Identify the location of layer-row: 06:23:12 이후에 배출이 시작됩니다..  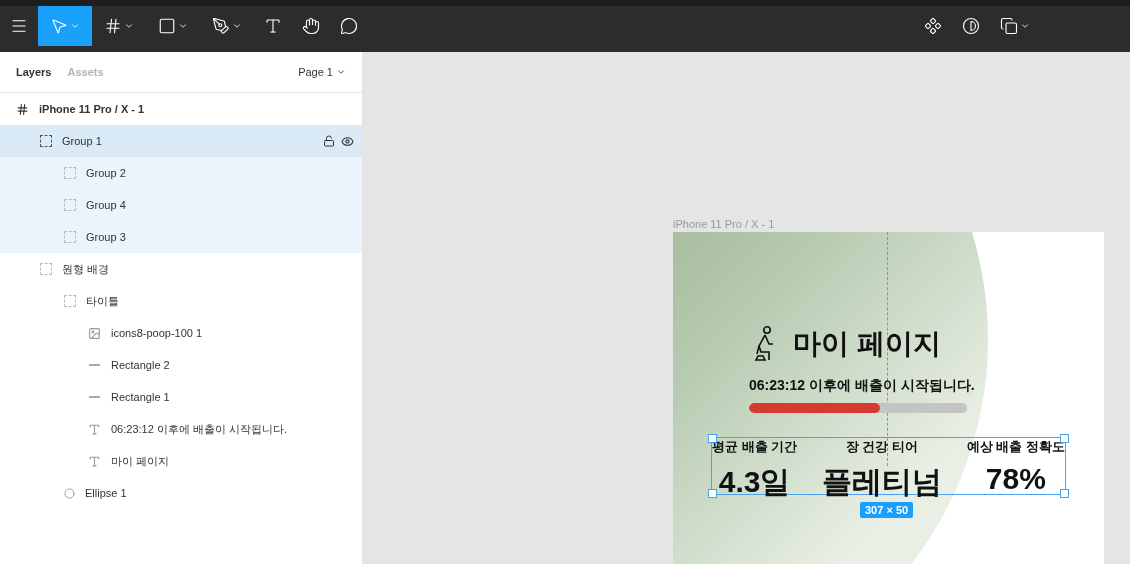
(181, 429).